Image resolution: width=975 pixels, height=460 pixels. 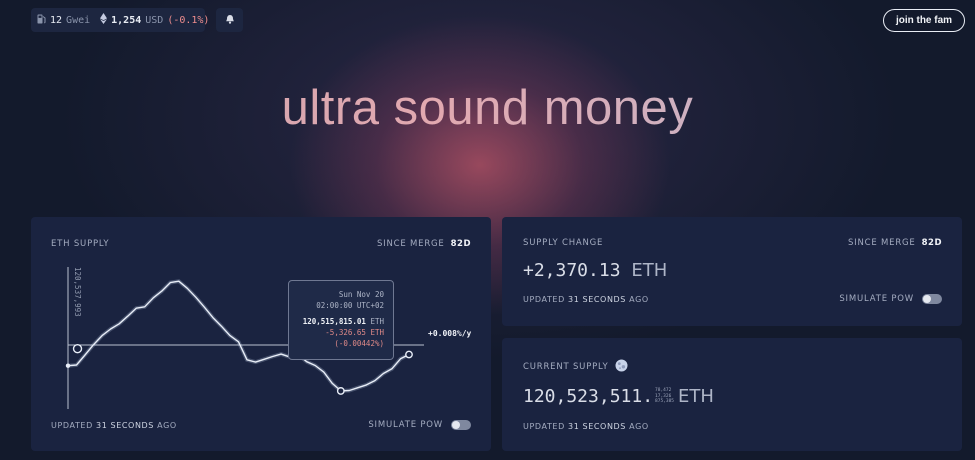 What do you see at coordinates (354, 332) in the screenshot?
I see `tooltip-delta: -5,326.65 ETH` at bounding box center [354, 332].